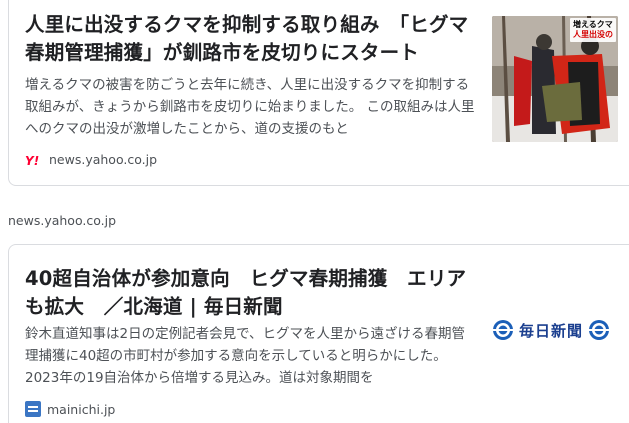 The image size is (629, 423). Describe the element at coordinates (250, 293) in the screenshot. I see `result-title-link: 40超自治体が参加意向 ヒグマ春期捕獲 エリアも拡大 ／北海道 | 毎日新聞` at that location.